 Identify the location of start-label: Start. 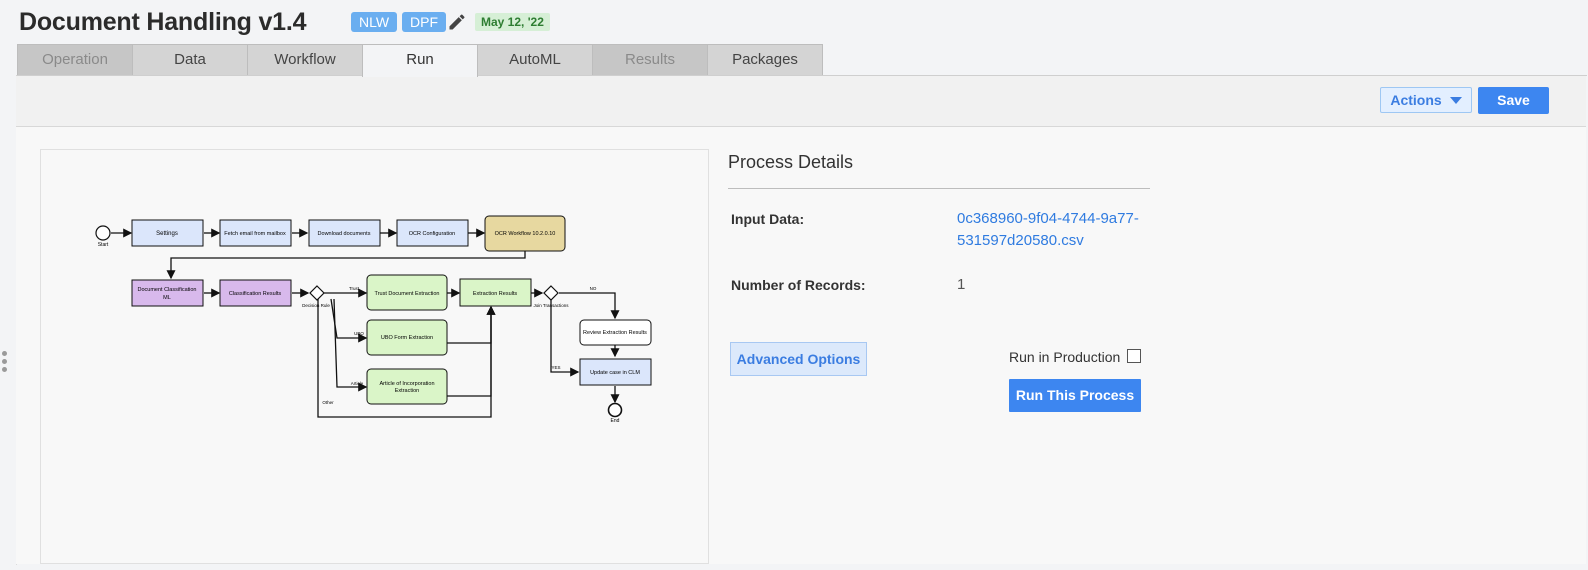
(103, 245).